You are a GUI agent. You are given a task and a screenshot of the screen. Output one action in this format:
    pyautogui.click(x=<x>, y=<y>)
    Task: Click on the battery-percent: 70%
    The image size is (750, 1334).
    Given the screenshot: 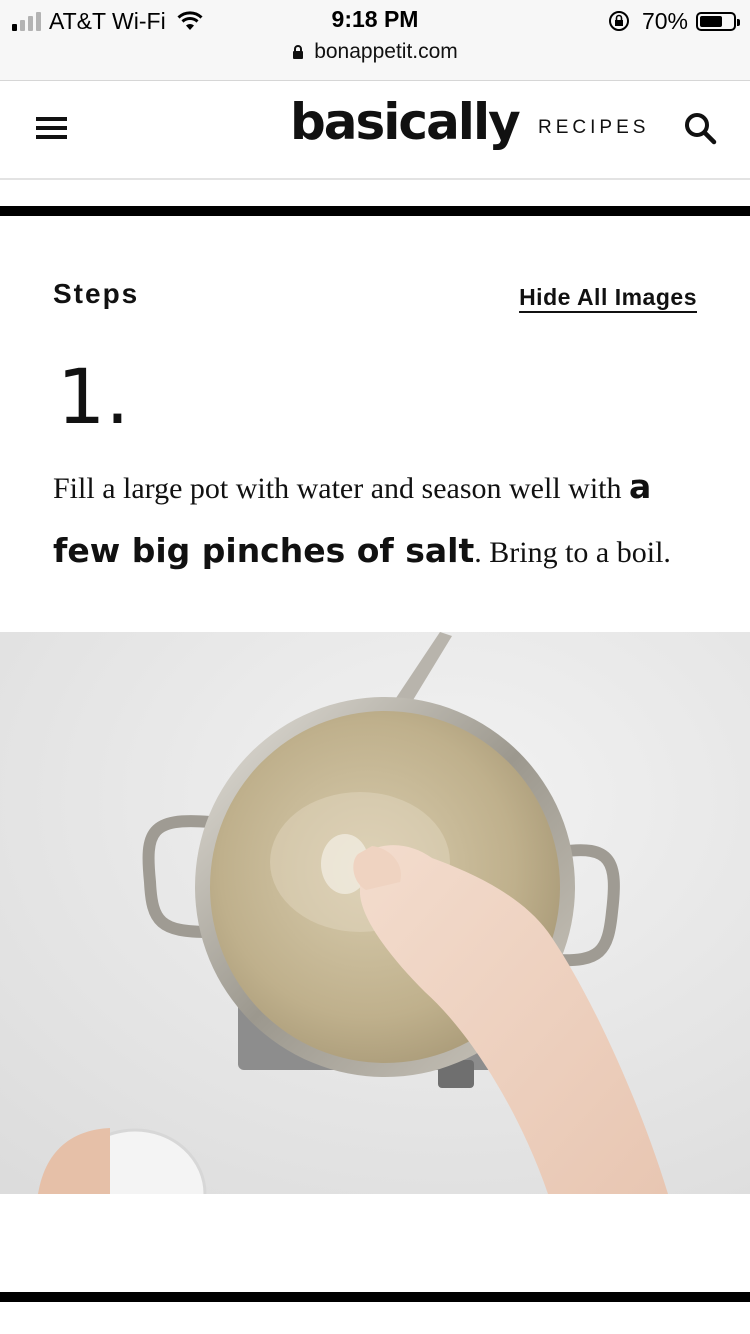 What is the action you would take?
    pyautogui.click(x=664, y=20)
    